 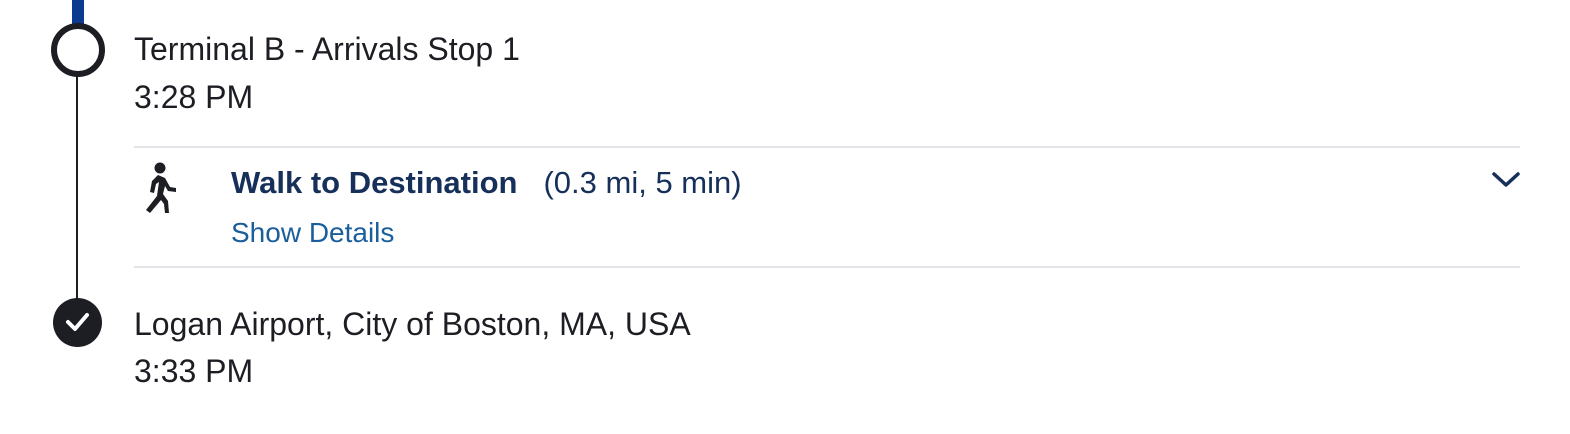 What do you see at coordinates (327, 49) in the screenshot?
I see `stop-name-origin: Terminal B - Arrivals Stop 1` at bounding box center [327, 49].